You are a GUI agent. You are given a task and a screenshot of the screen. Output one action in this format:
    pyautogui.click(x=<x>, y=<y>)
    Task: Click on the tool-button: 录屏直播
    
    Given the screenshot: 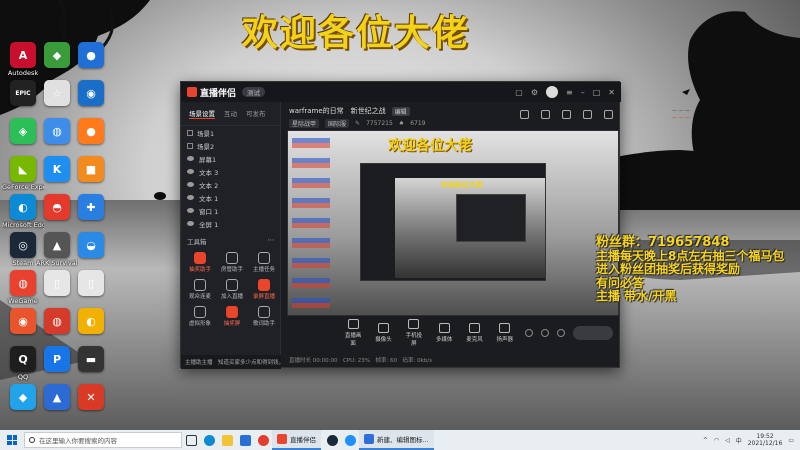 What is the action you would take?
    pyautogui.click(x=264, y=288)
    